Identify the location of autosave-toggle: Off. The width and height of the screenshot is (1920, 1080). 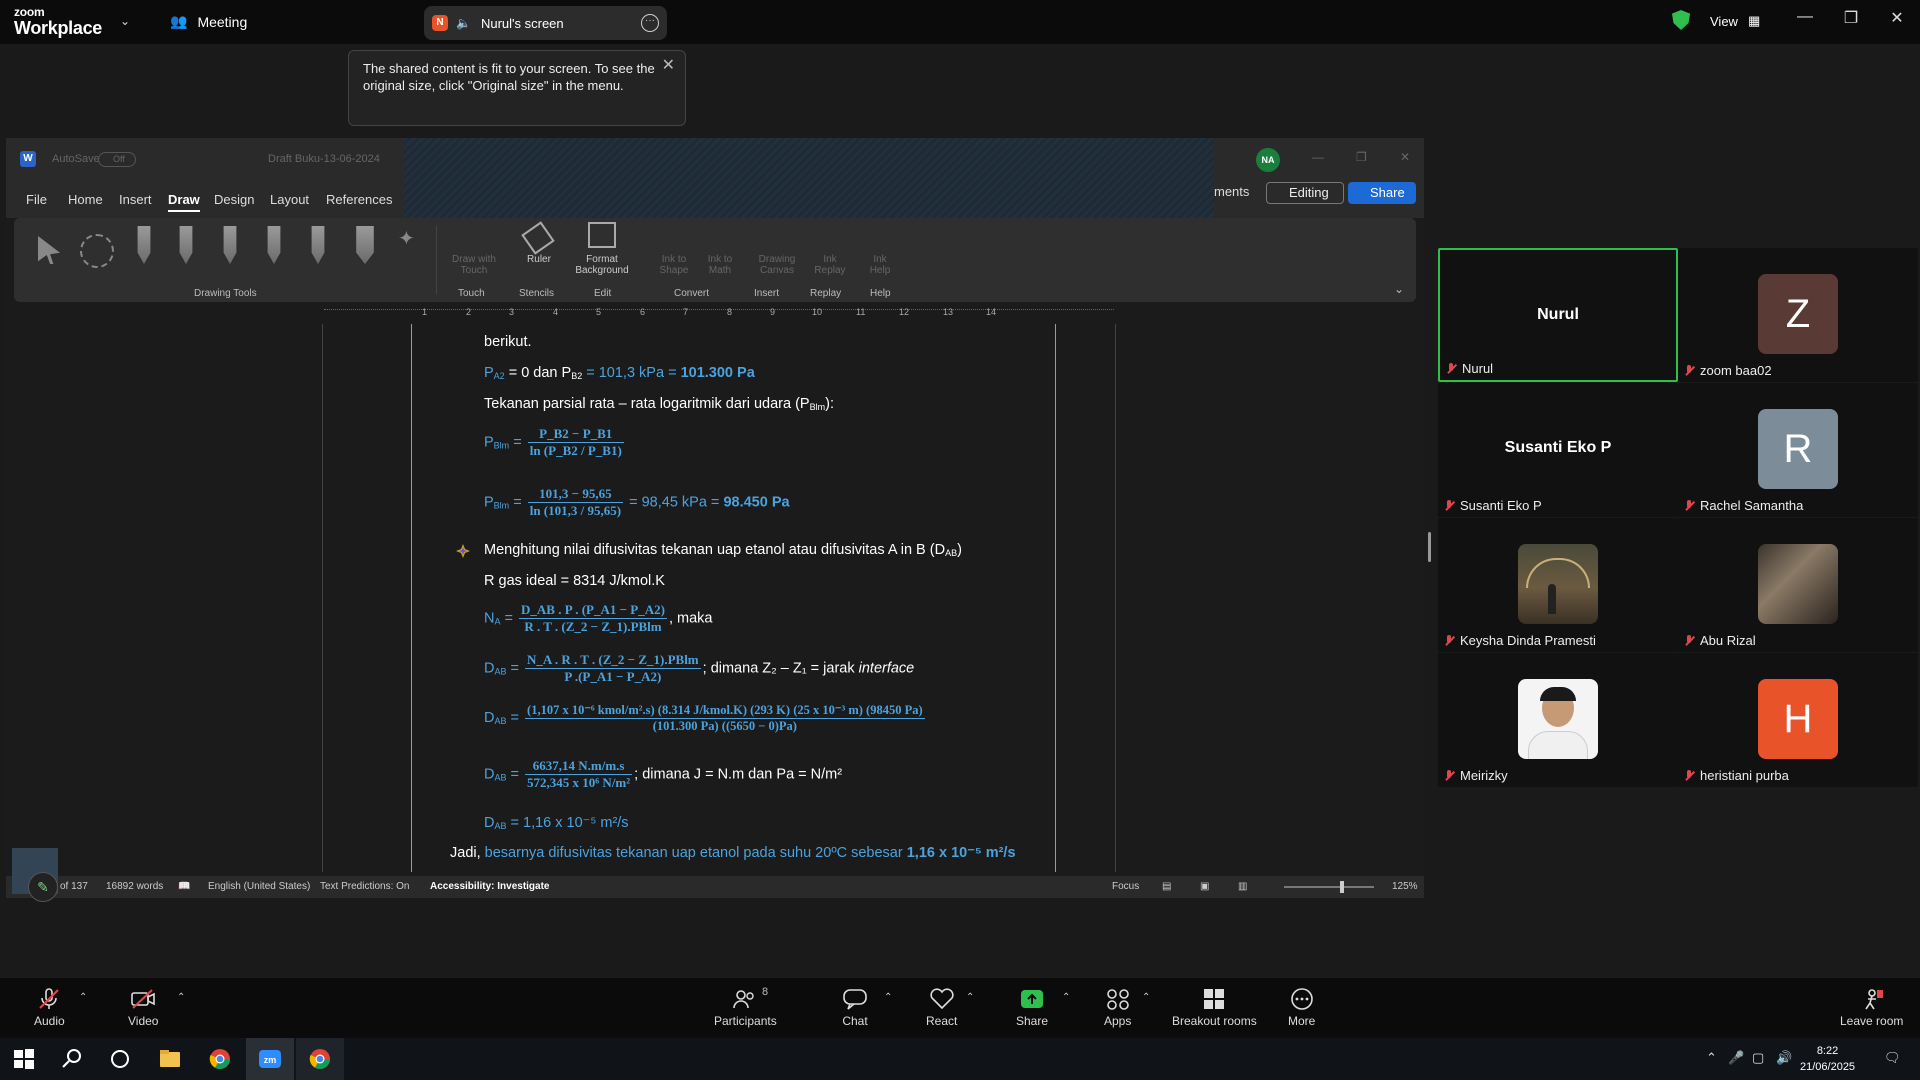
(117, 159).